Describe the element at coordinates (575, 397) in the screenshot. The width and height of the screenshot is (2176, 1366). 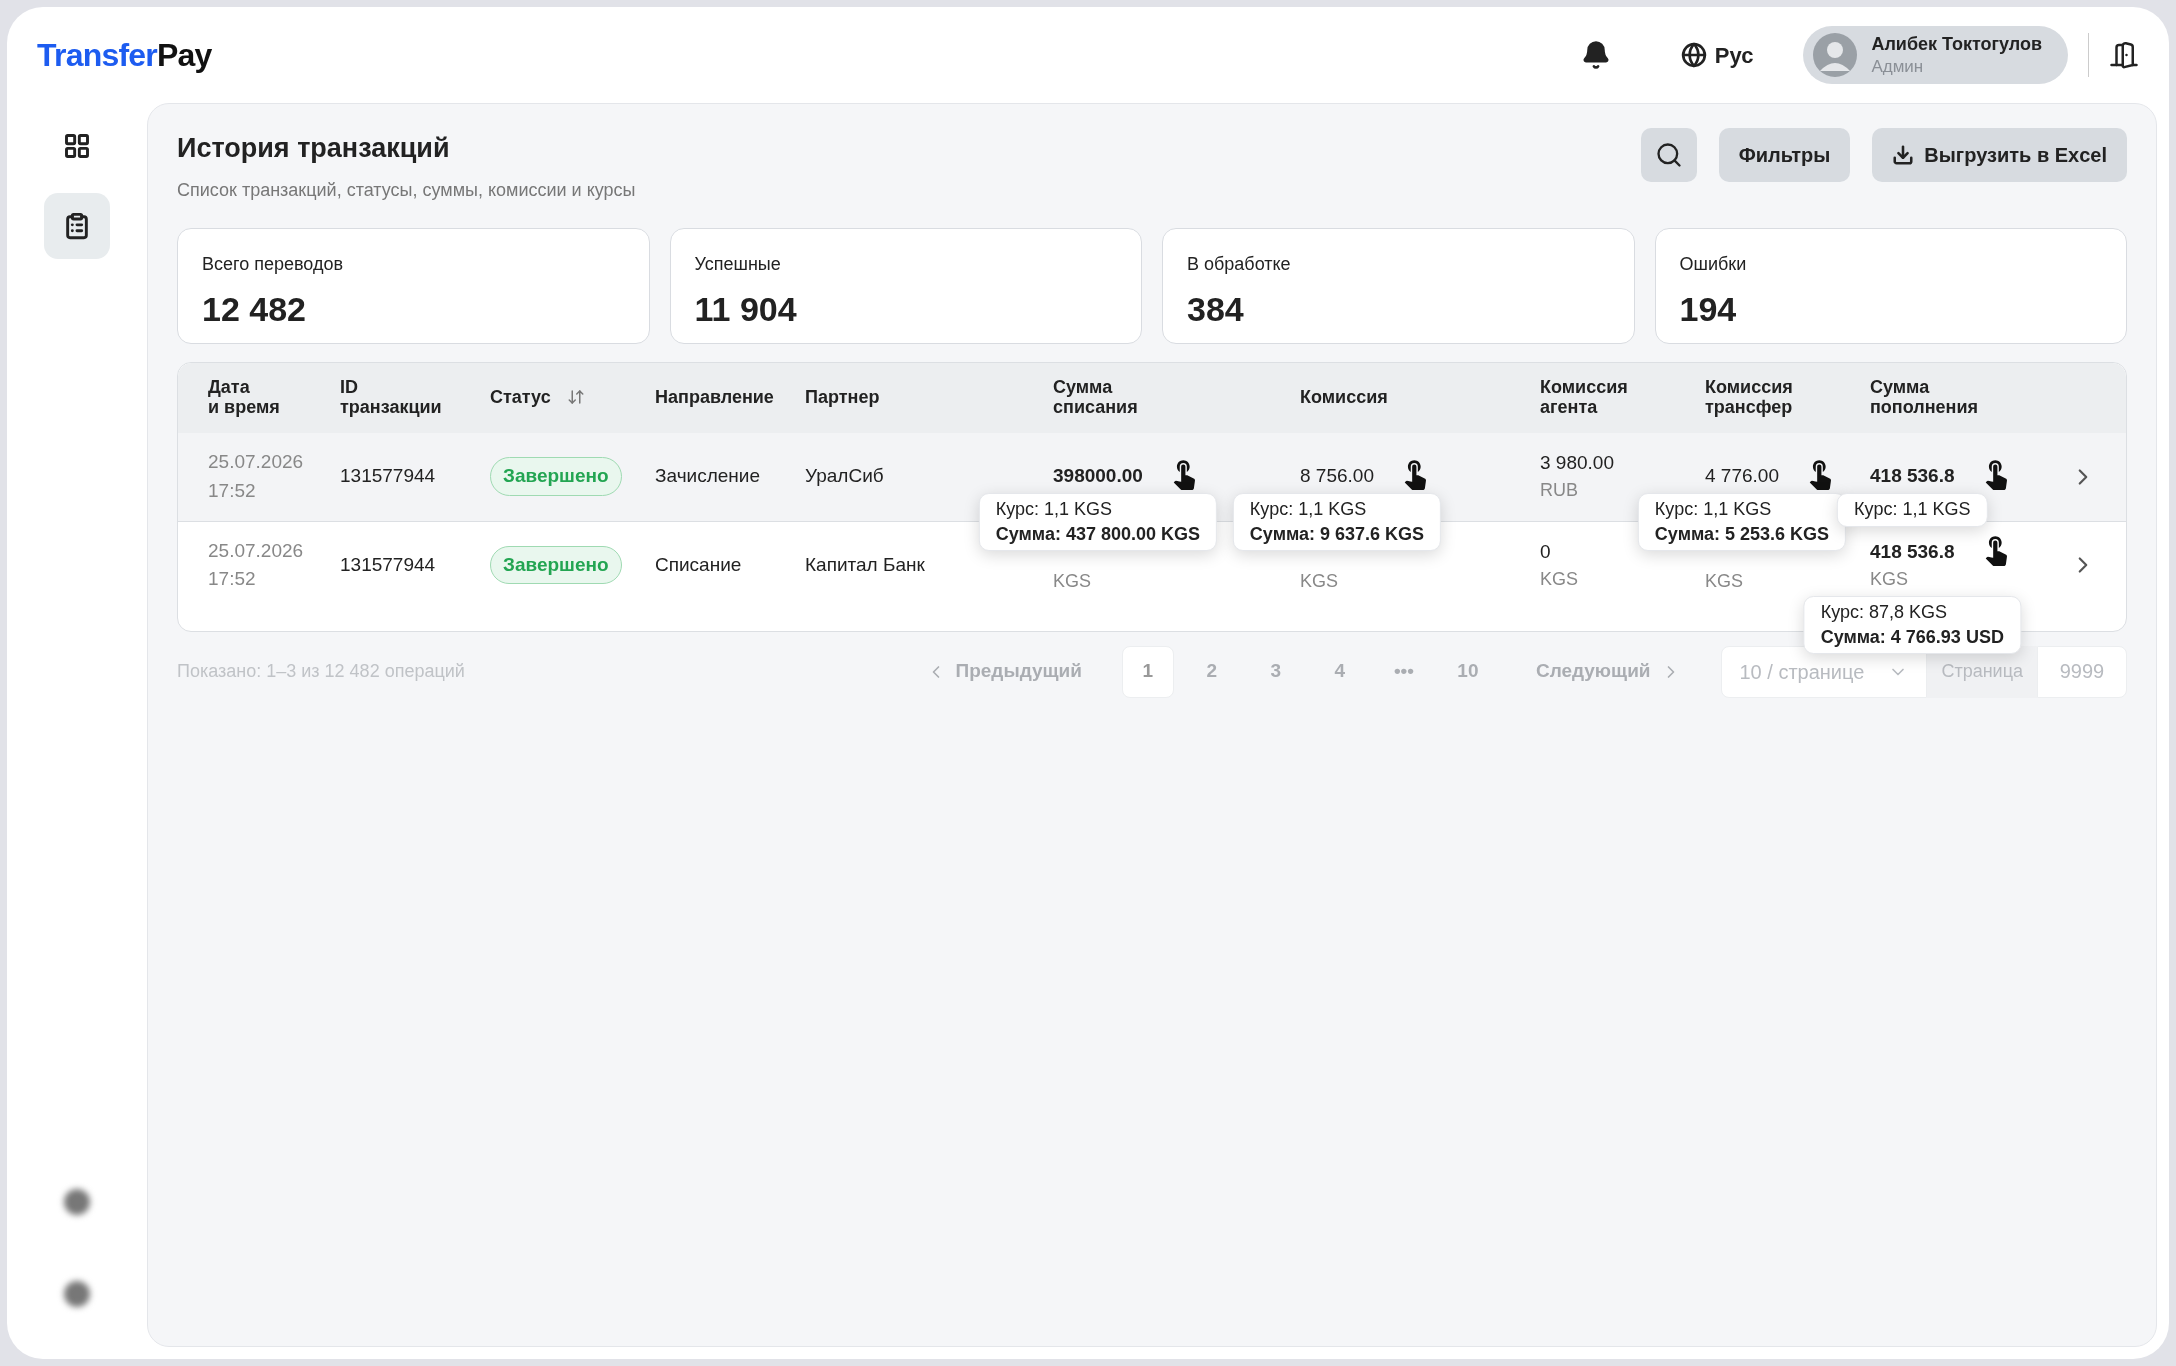
I see `sort-icon` at that location.